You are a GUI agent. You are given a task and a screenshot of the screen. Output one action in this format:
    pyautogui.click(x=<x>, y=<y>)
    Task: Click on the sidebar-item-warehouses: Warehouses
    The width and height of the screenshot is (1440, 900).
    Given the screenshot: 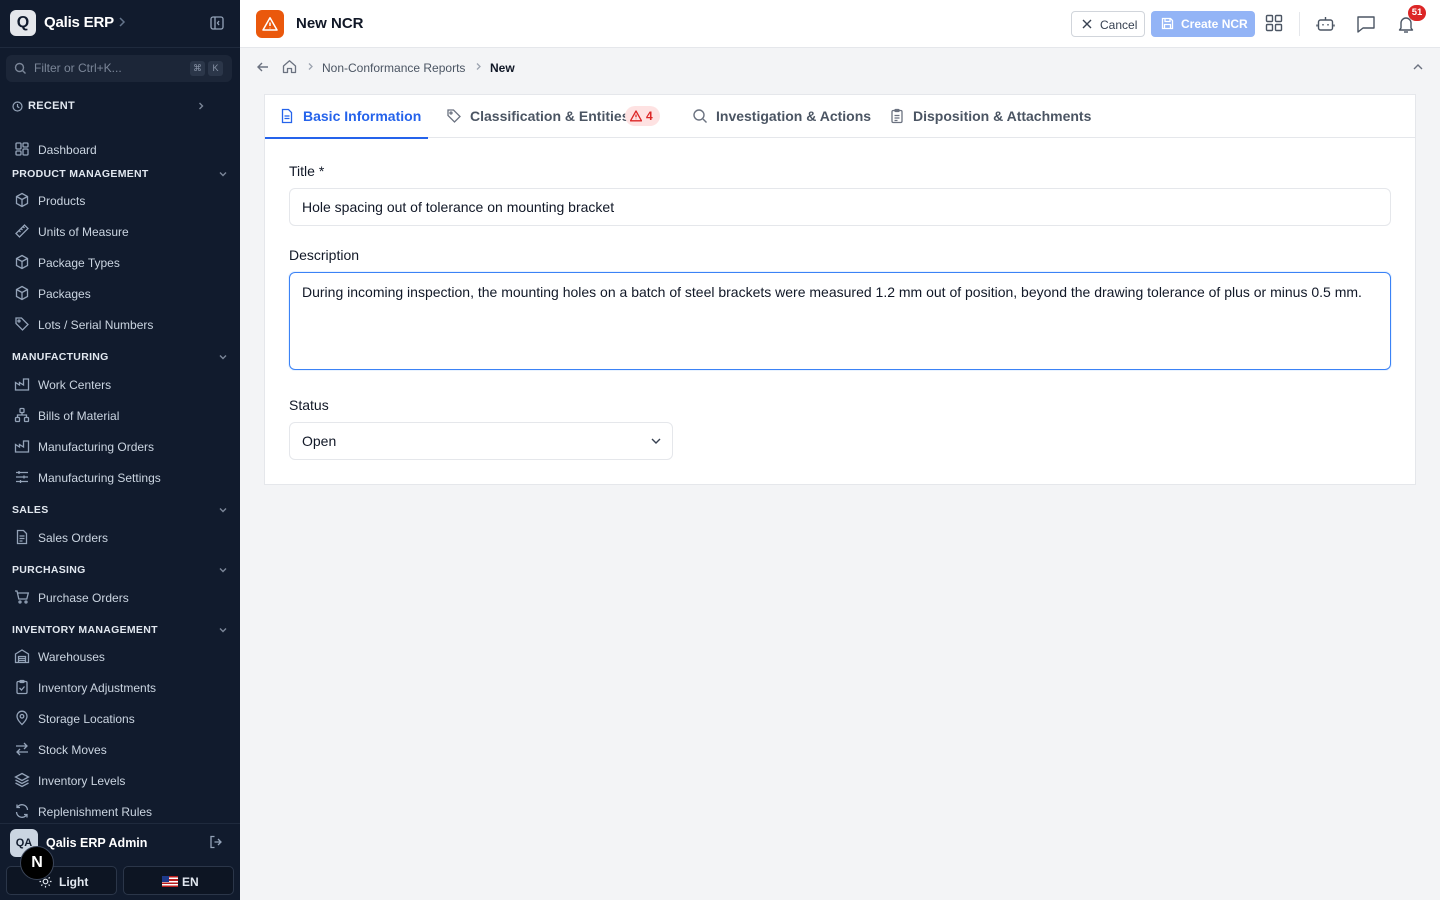 What is the action you would take?
    pyautogui.click(x=119, y=657)
    